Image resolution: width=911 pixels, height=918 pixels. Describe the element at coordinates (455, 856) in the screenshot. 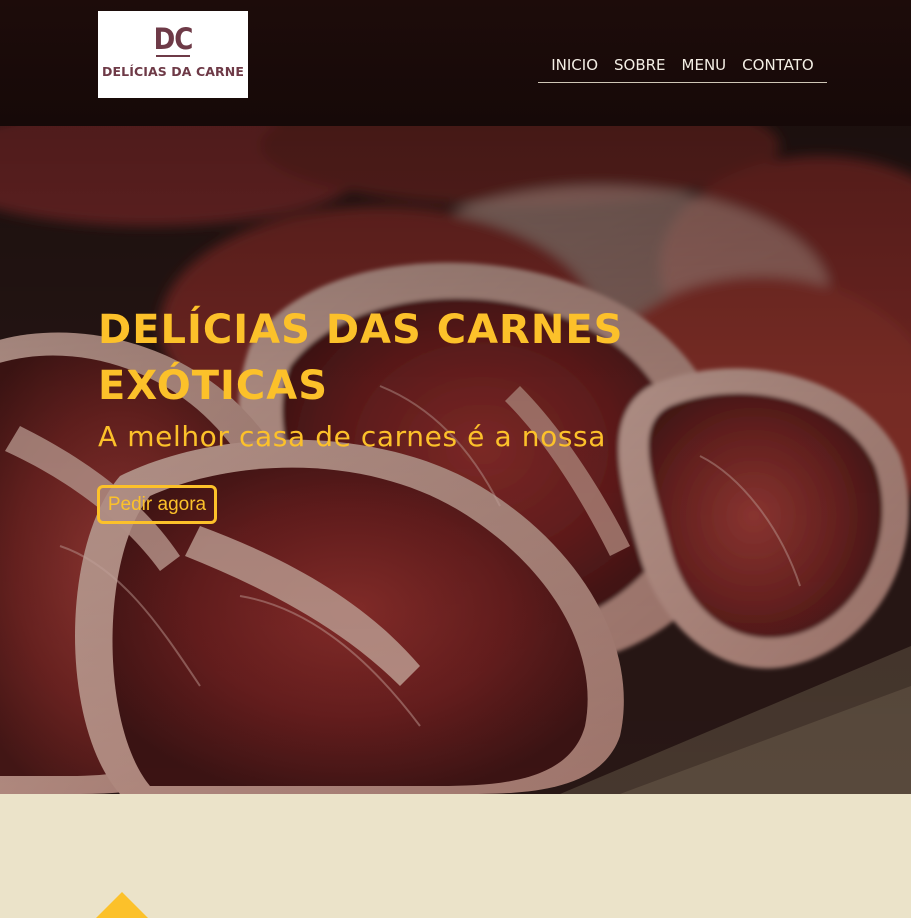

I see `next-section` at that location.